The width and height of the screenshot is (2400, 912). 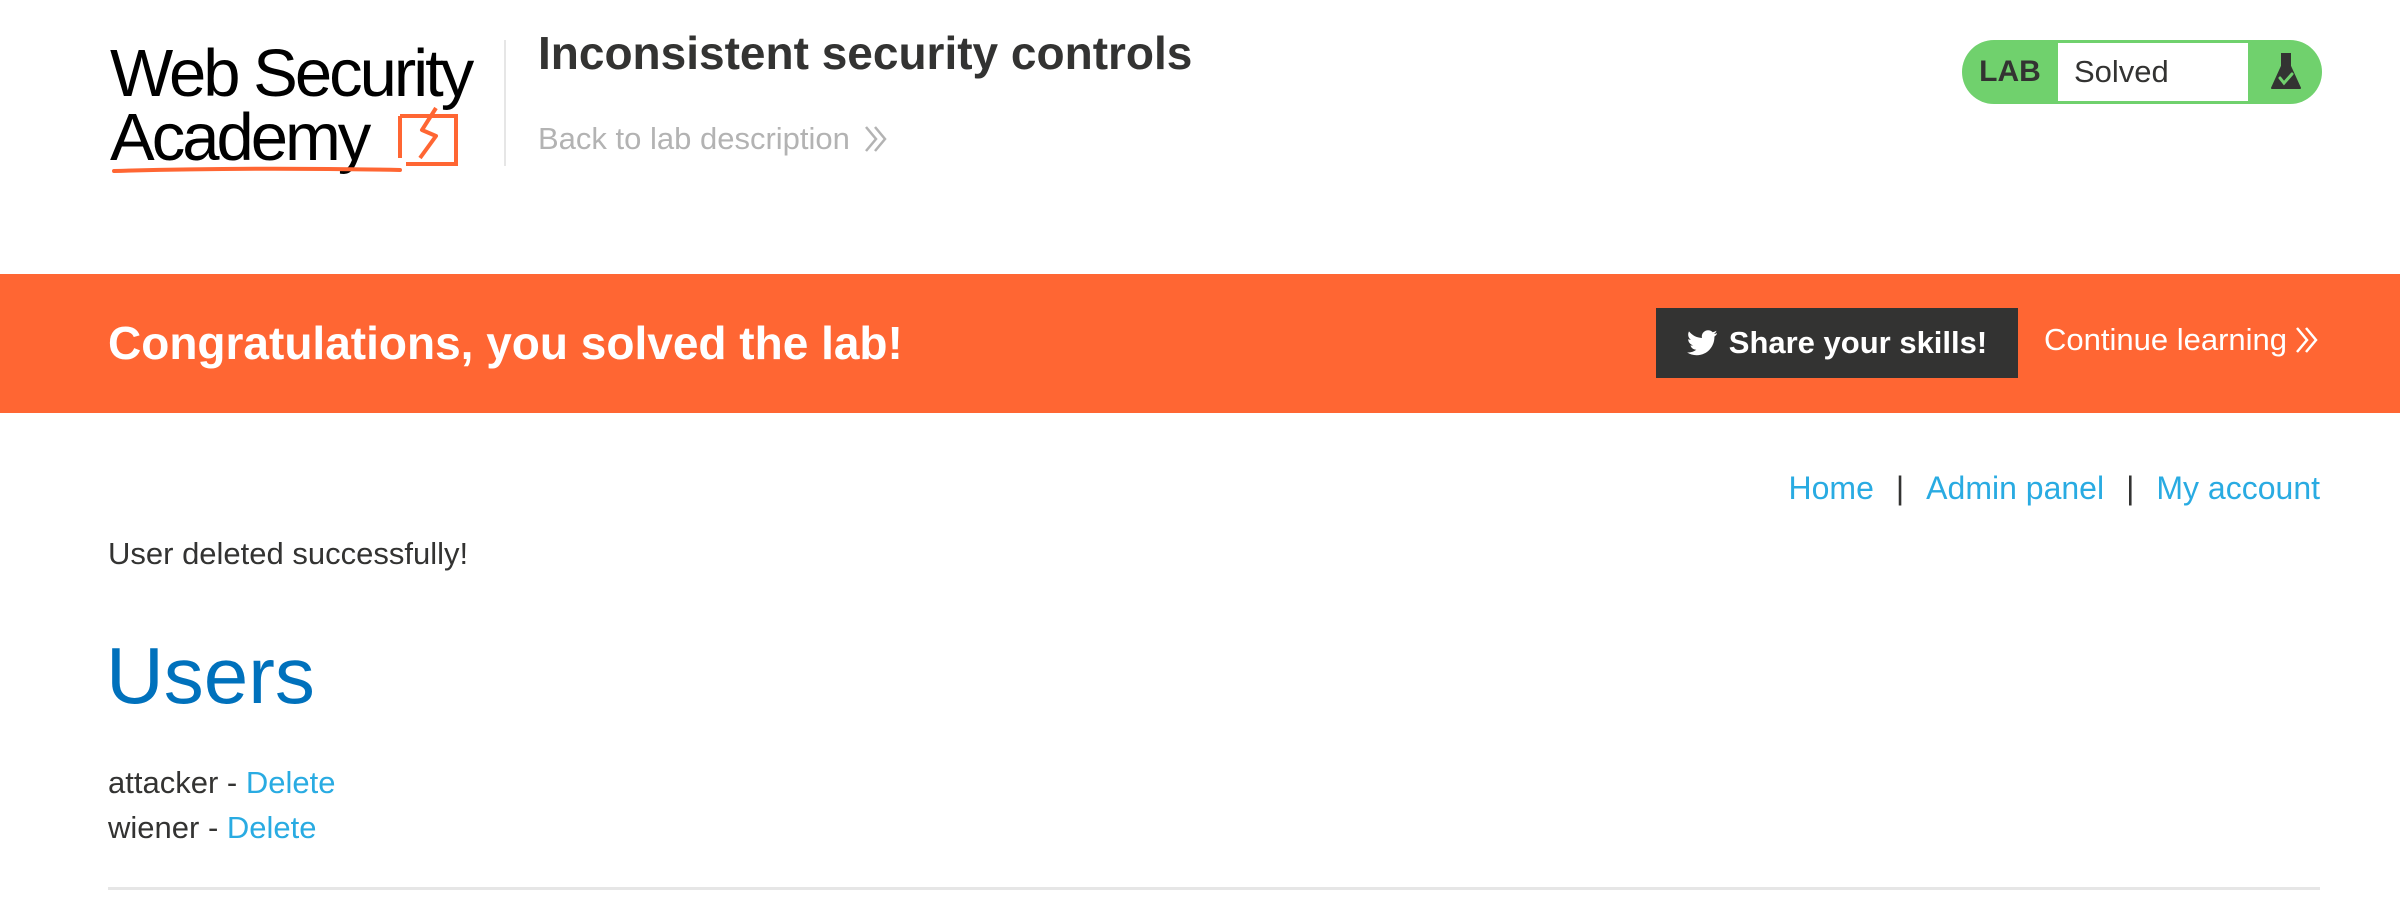 What do you see at coordinates (865, 53) in the screenshot?
I see `lab-title: Inconsistent security controls` at bounding box center [865, 53].